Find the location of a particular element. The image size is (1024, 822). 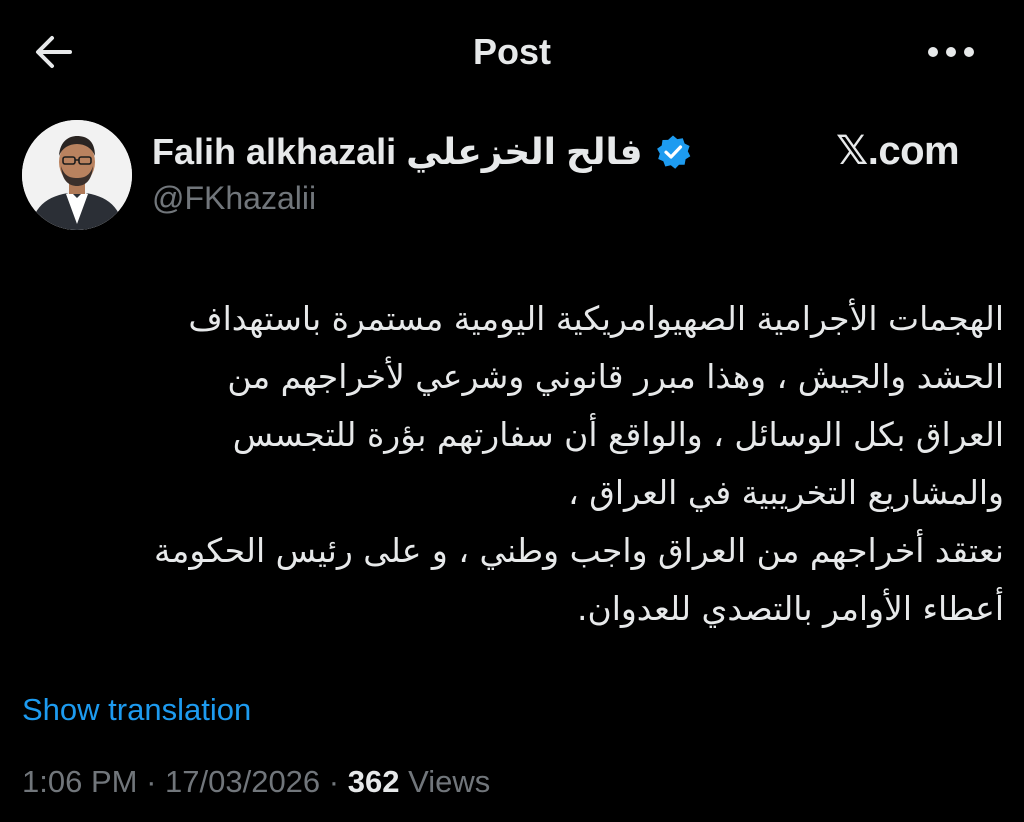

avatar is located at coordinates (77, 175).